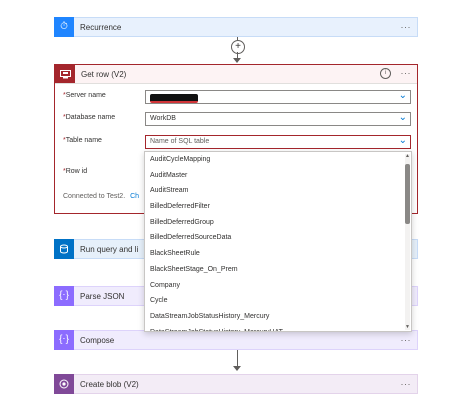  Describe the element at coordinates (278, 160) in the screenshot. I see `dropdown-option: AuditCycleMapping` at that location.